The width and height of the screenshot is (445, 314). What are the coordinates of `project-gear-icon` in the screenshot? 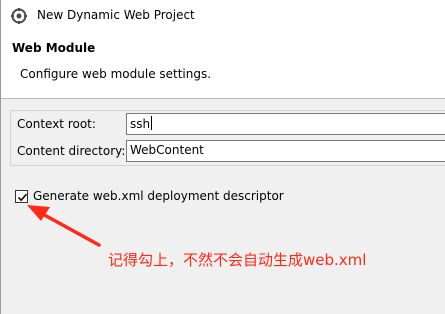 It's located at (19, 16).